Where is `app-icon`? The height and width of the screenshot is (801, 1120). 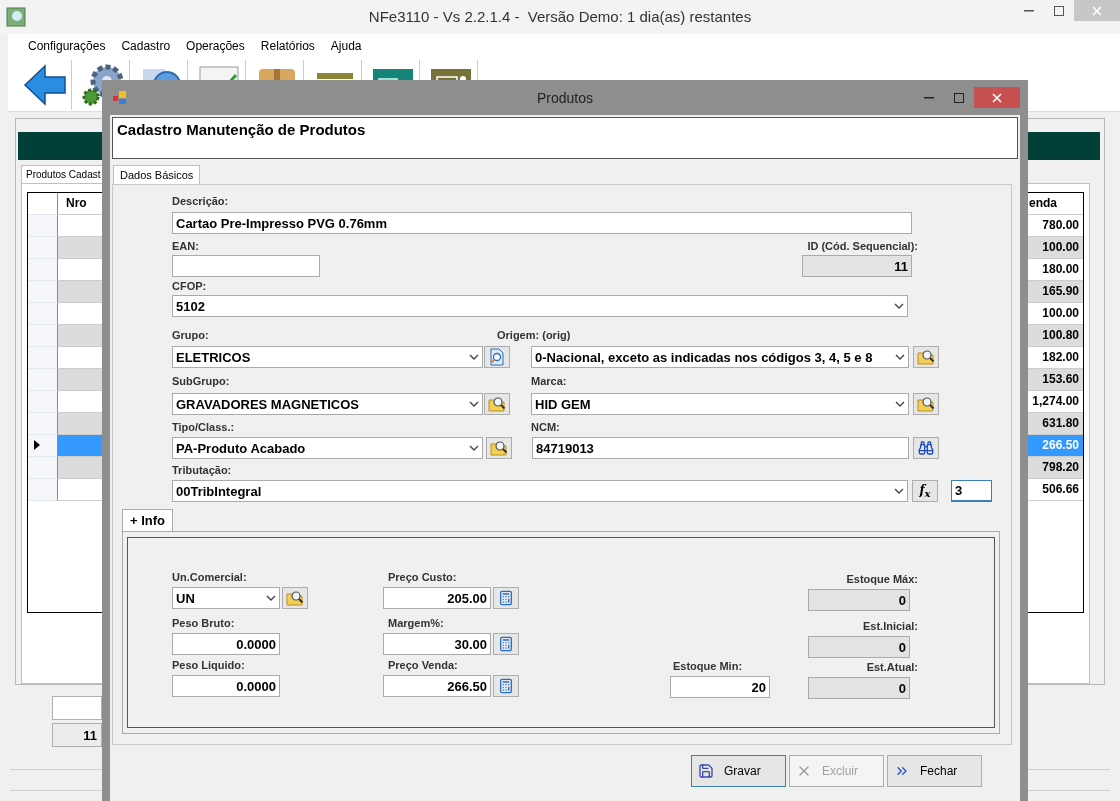
app-icon is located at coordinates (16, 17).